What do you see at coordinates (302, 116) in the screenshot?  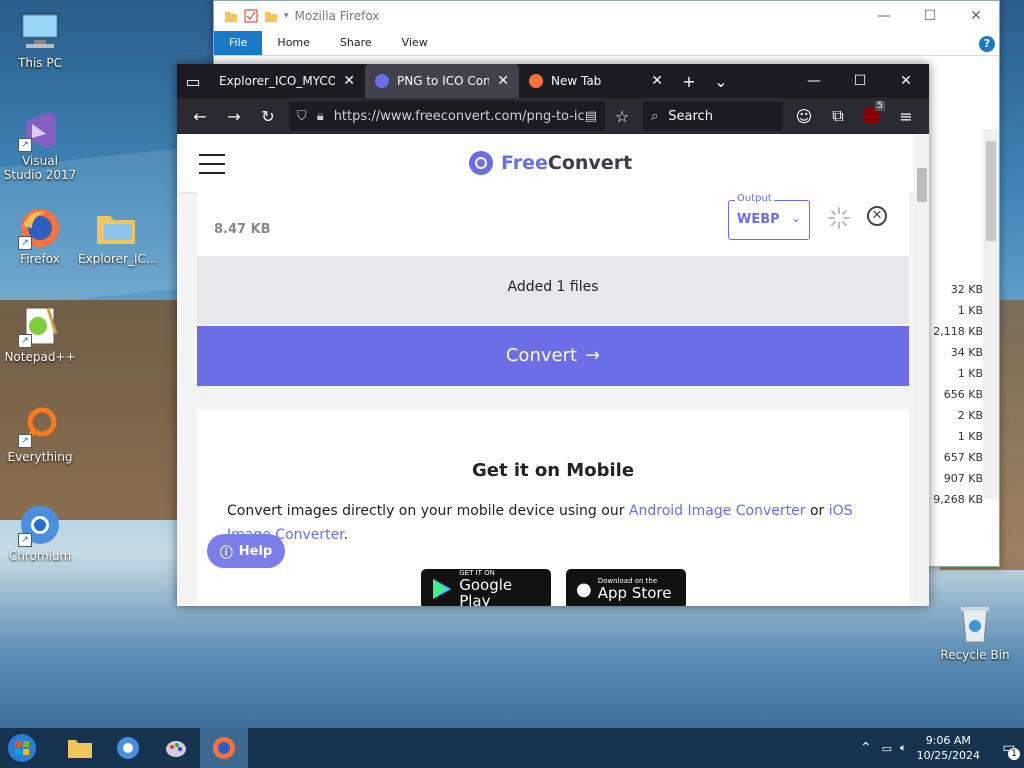 I see `shield-icon: ⛉` at bounding box center [302, 116].